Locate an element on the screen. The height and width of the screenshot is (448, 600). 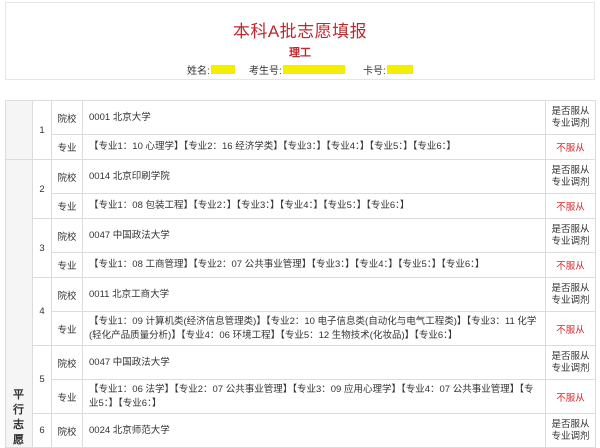
entry-2-obey-status: 不服从 is located at coordinates (570, 206).